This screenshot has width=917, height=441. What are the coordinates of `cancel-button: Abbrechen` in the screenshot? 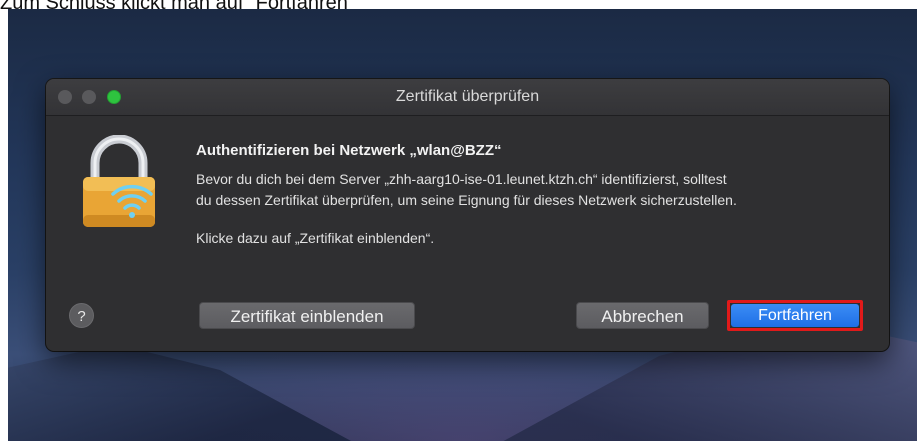 It's located at (642, 315).